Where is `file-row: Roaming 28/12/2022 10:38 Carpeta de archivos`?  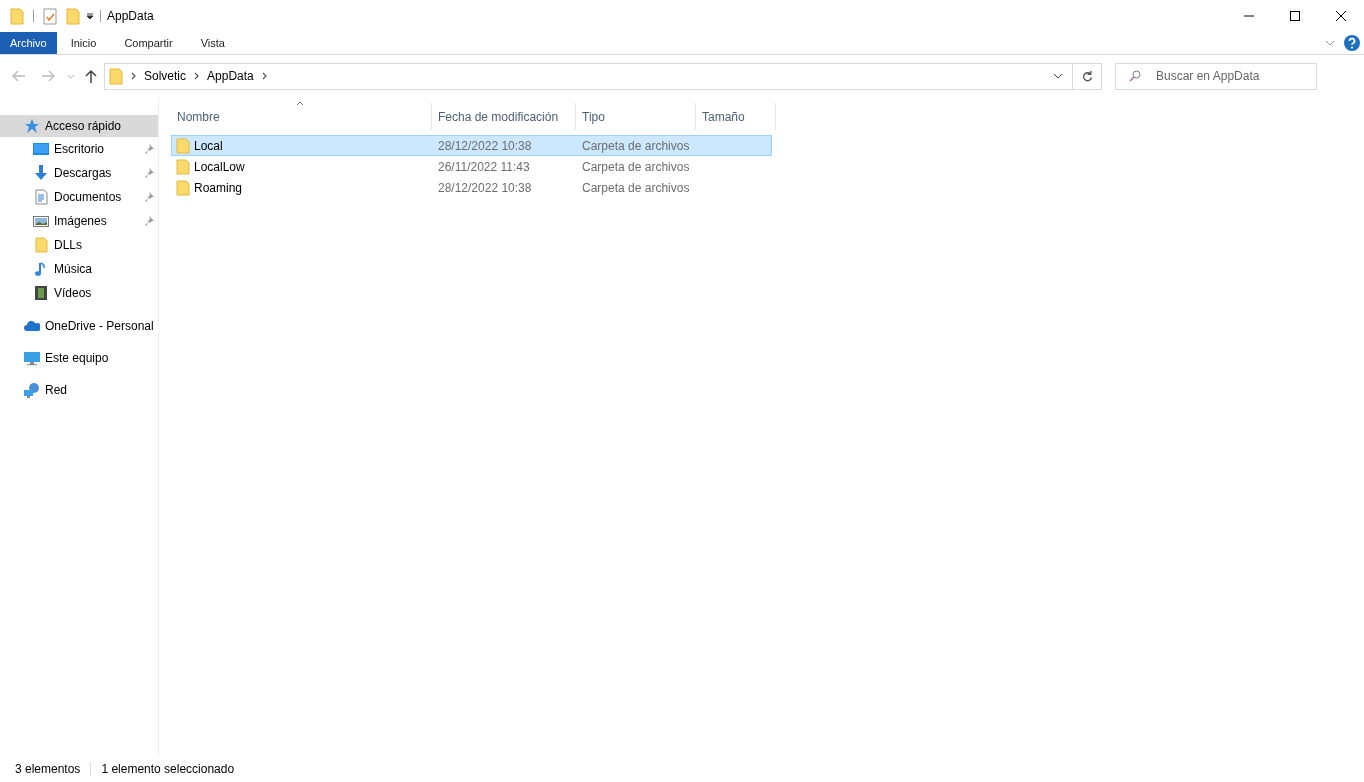
file-row: Roaming 28/12/2022 10:38 Carpeta de archivos is located at coordinates (471, 187).